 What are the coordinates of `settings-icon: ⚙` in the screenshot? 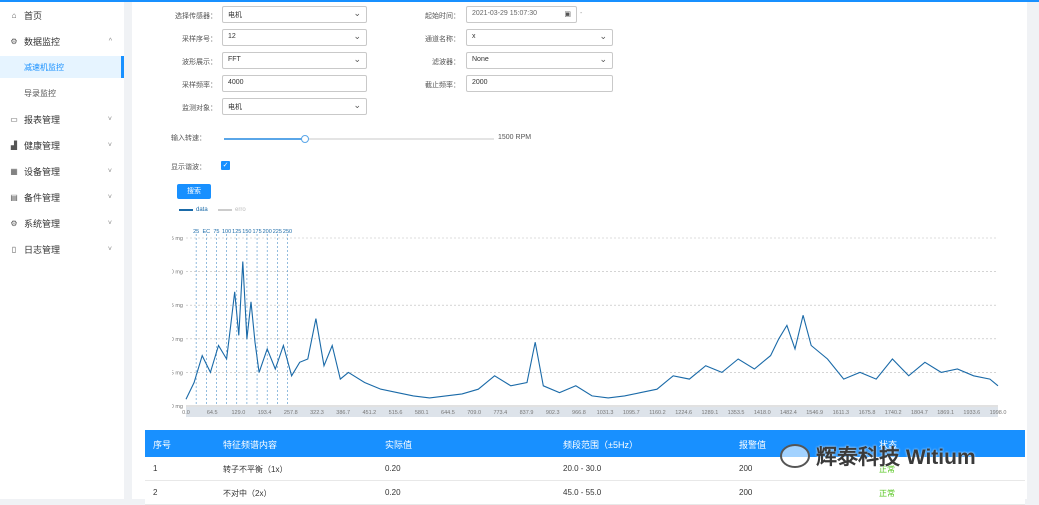 It's located at (14, 223).